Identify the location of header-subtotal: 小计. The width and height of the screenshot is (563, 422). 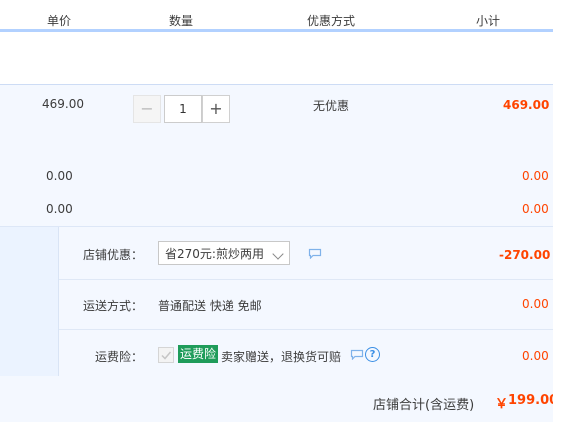
(488, 21).